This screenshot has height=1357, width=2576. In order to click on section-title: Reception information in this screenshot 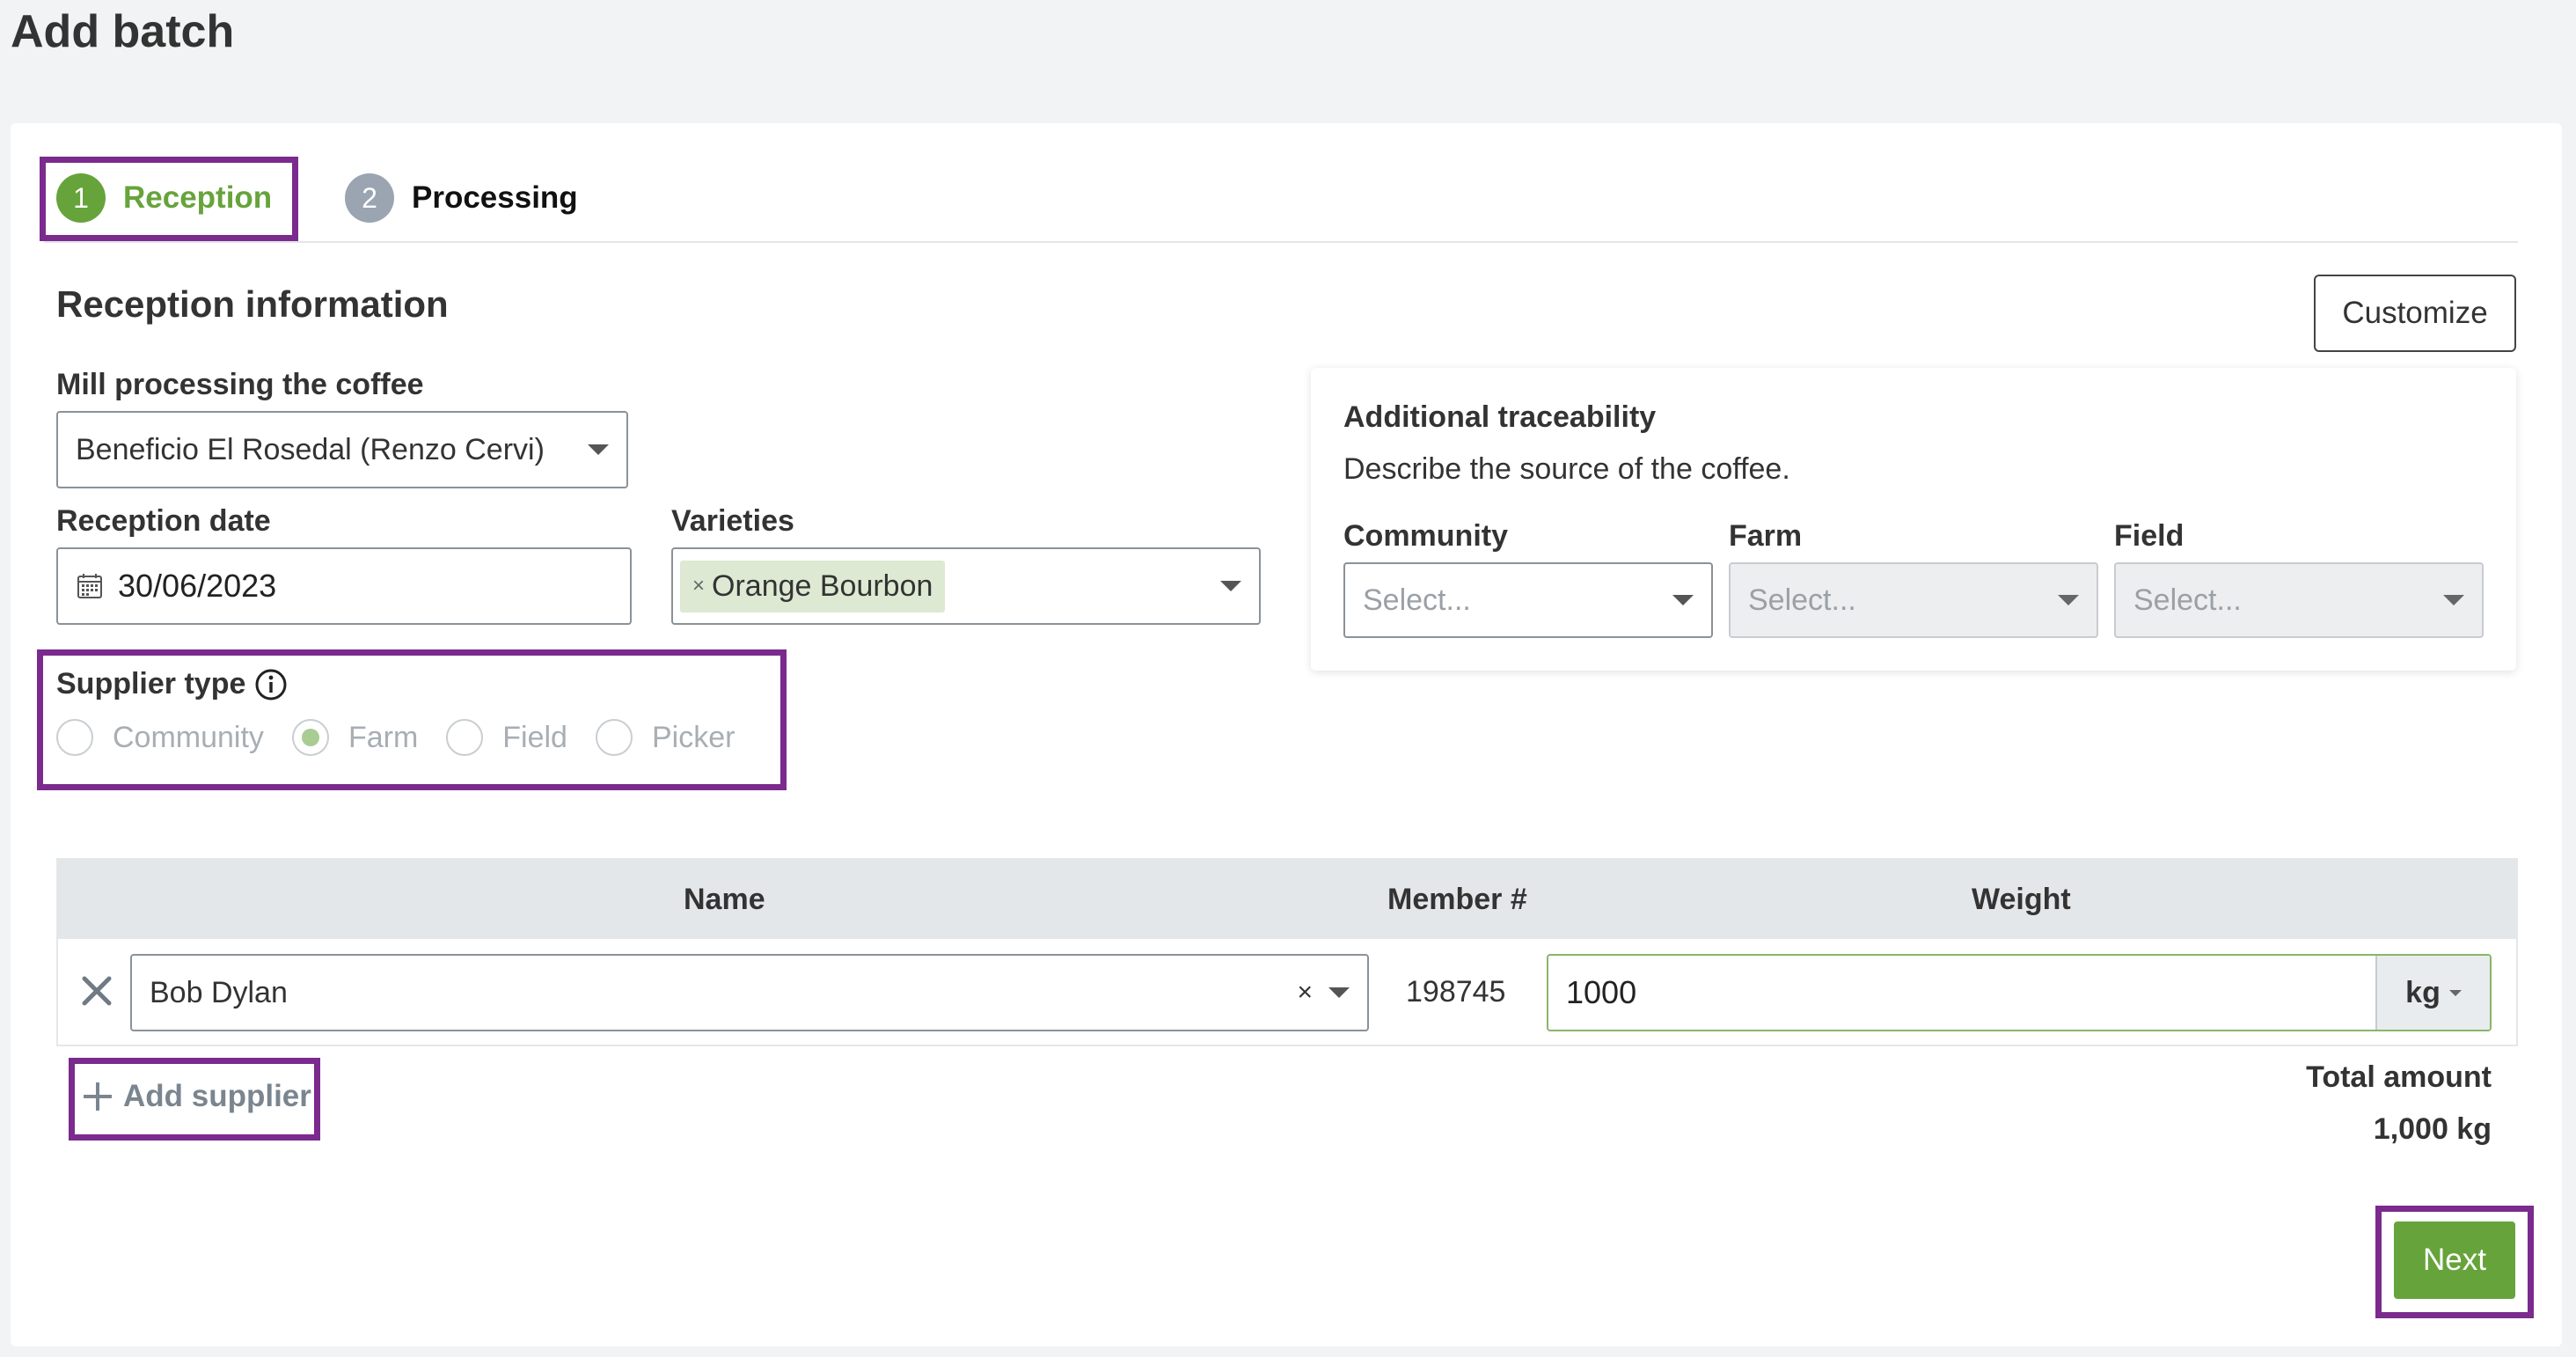, I will do `click(253, 304)`.